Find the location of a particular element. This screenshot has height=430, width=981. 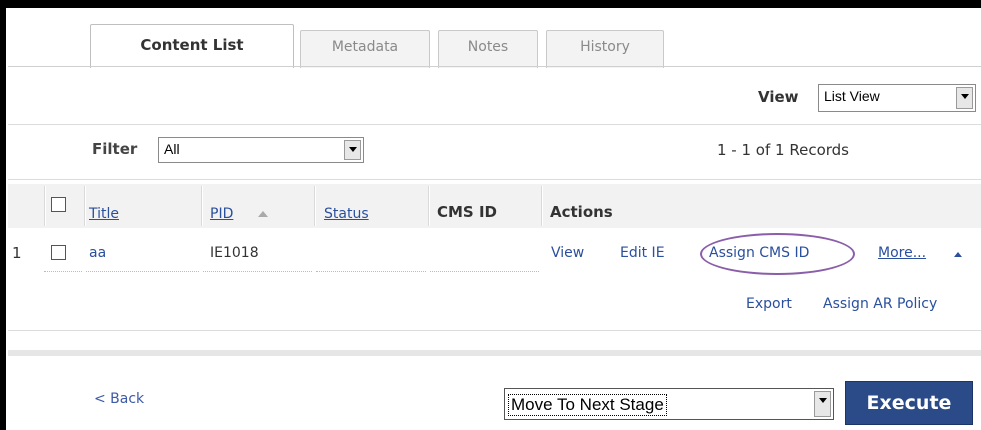

edit-ie-action-link: Edit IE is located at coordinates (642, 253).